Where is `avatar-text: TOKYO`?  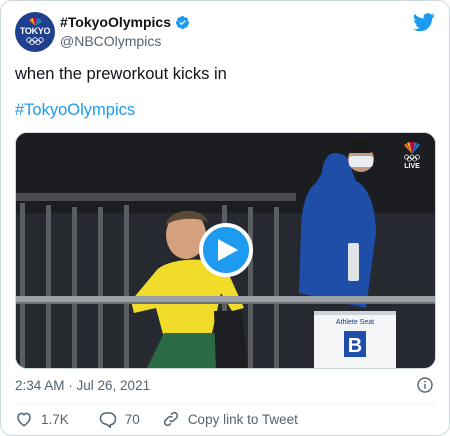 avatar-text: TOKYO is located at coordinates (35, 30).